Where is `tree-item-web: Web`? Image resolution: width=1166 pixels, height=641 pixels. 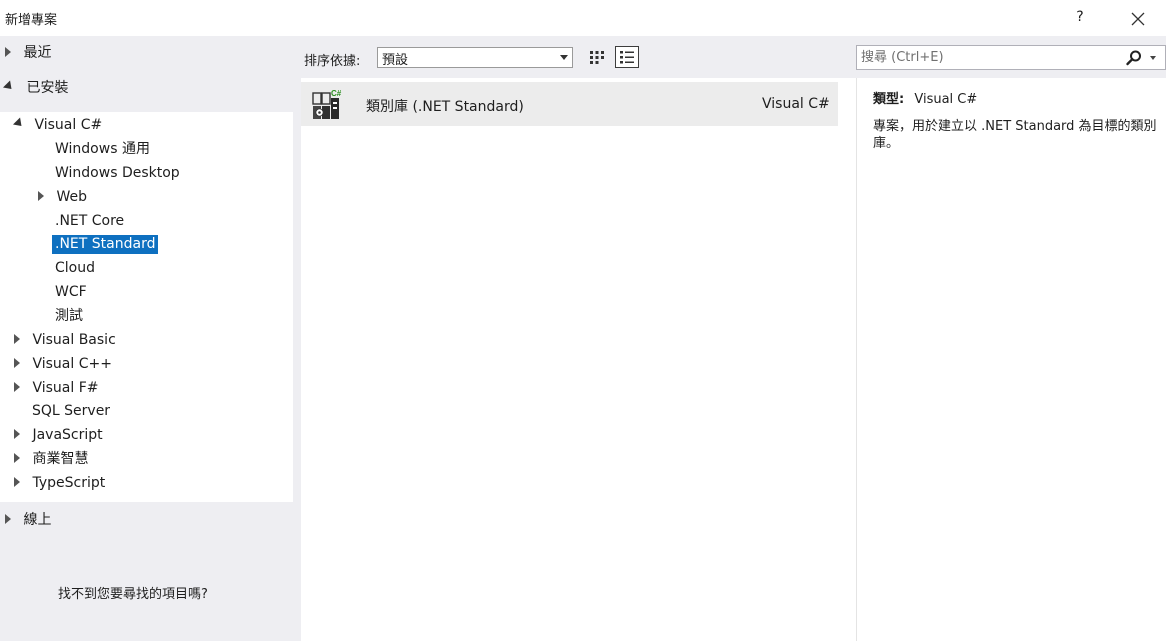
tree-item-web: Web is located at coordinates (62, 197).